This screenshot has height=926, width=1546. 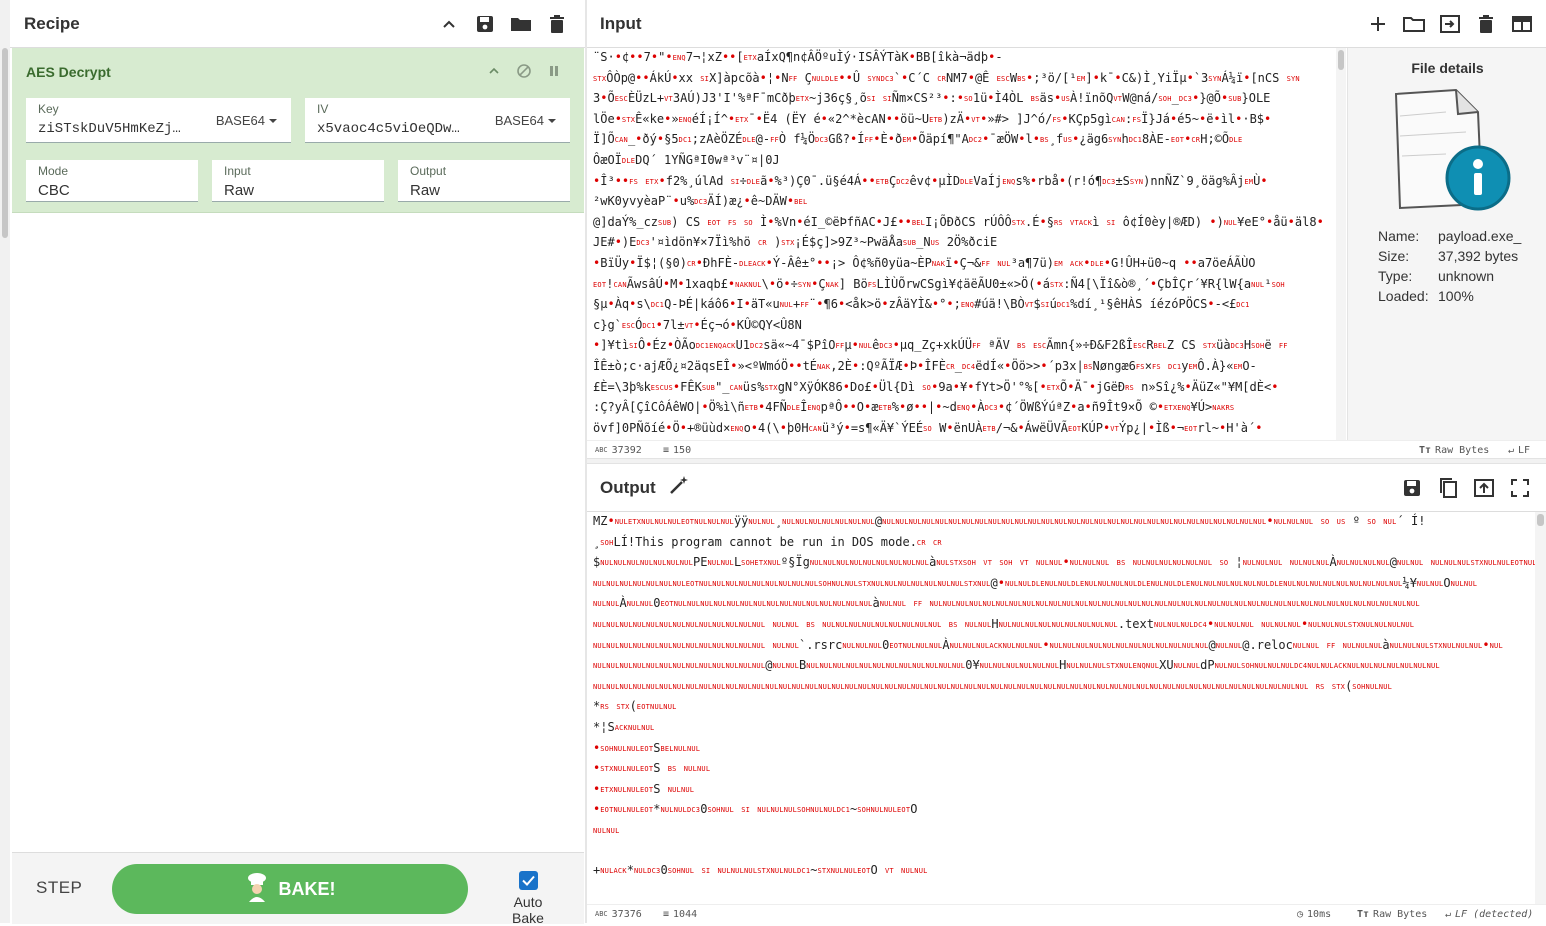 I want to click on bake-button: BAKE!, so click(x=290, y=889).